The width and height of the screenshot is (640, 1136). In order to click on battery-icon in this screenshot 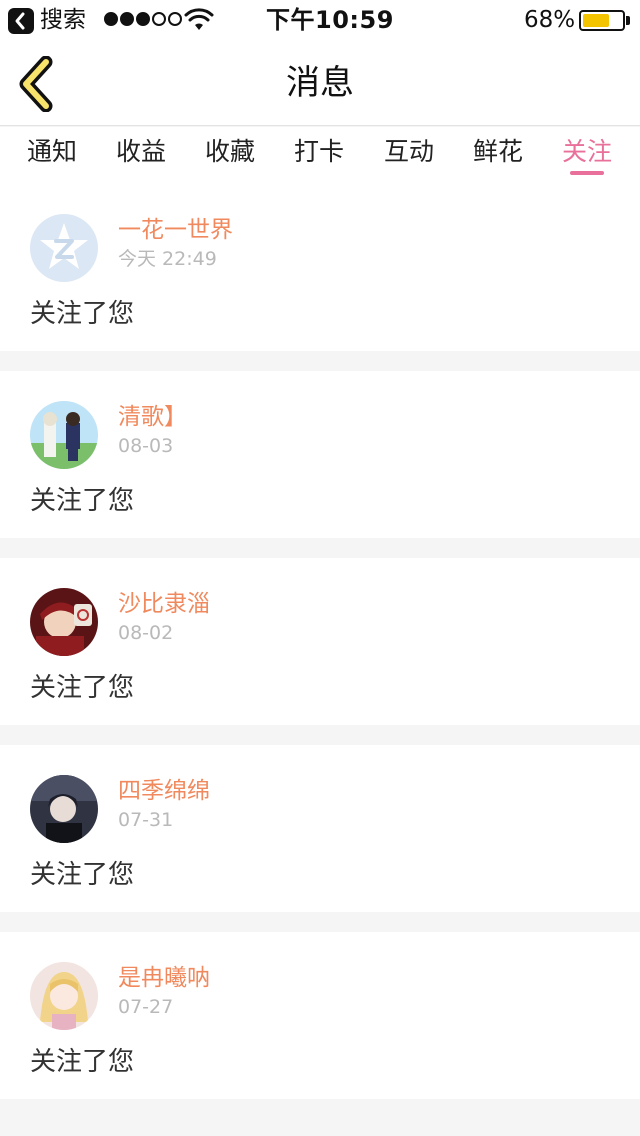, I will do `click(602, 20)`.